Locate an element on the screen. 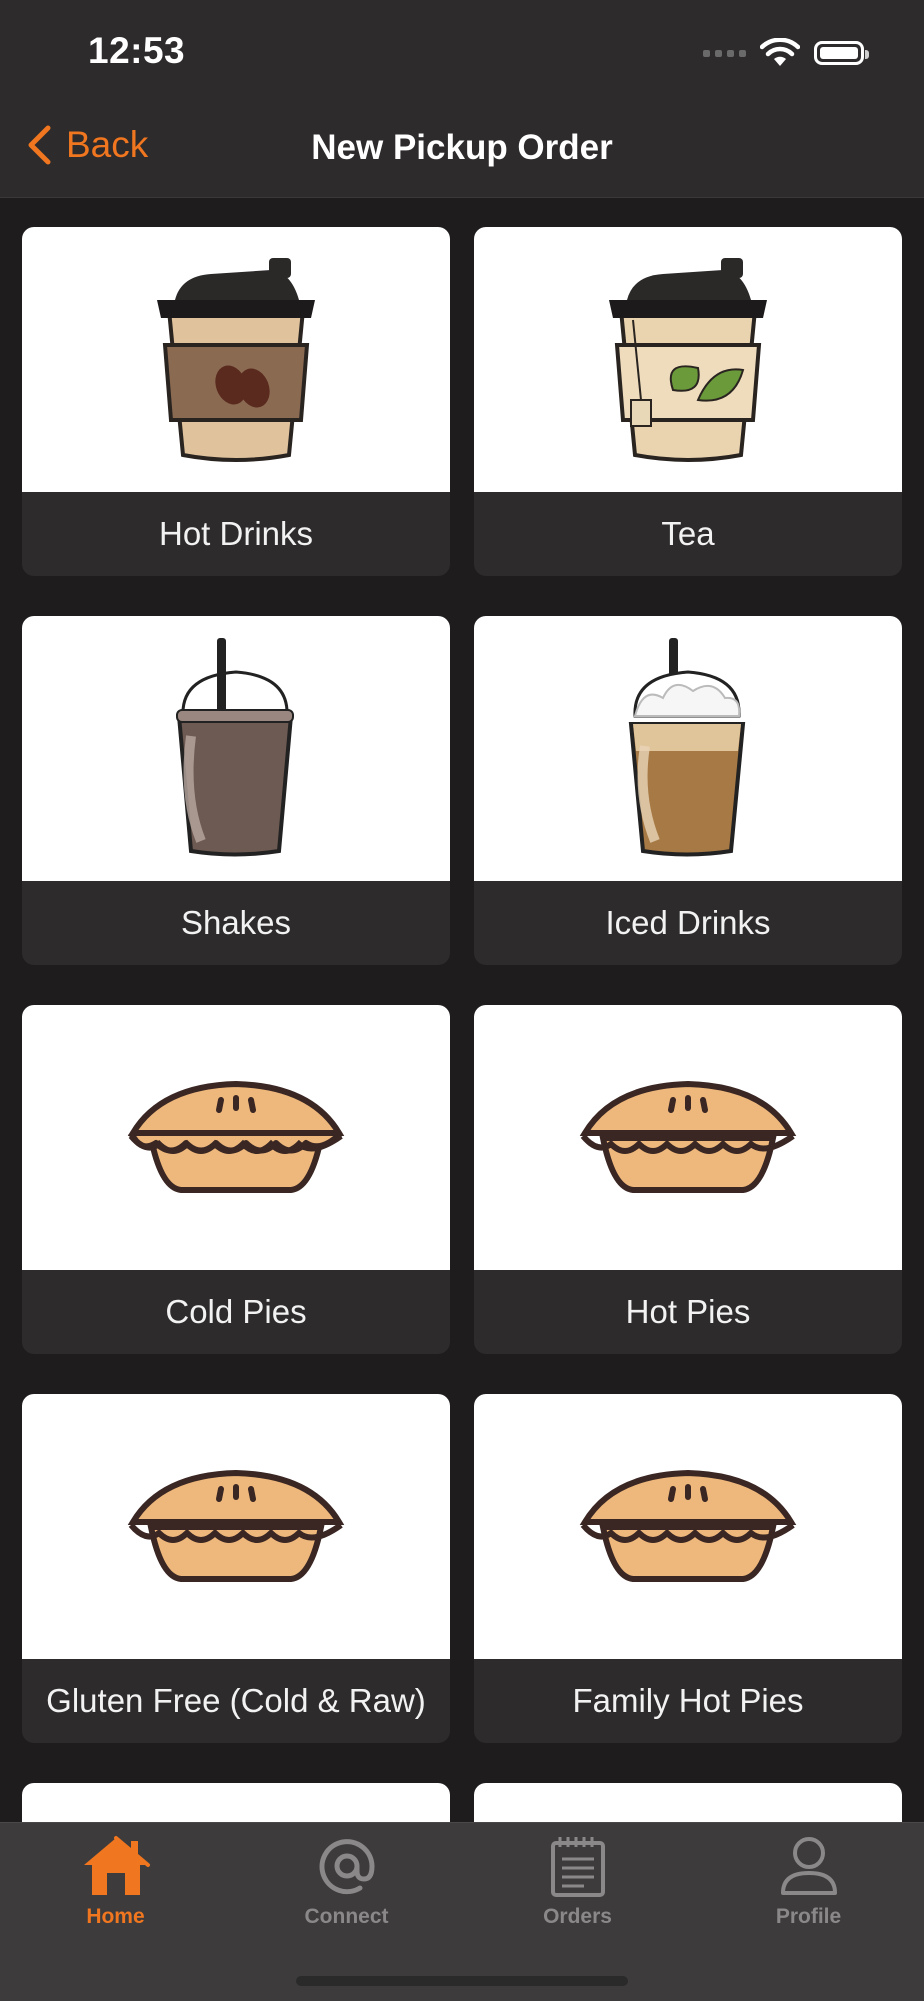  tea-cup-icon is located at coordinates (688, 359).